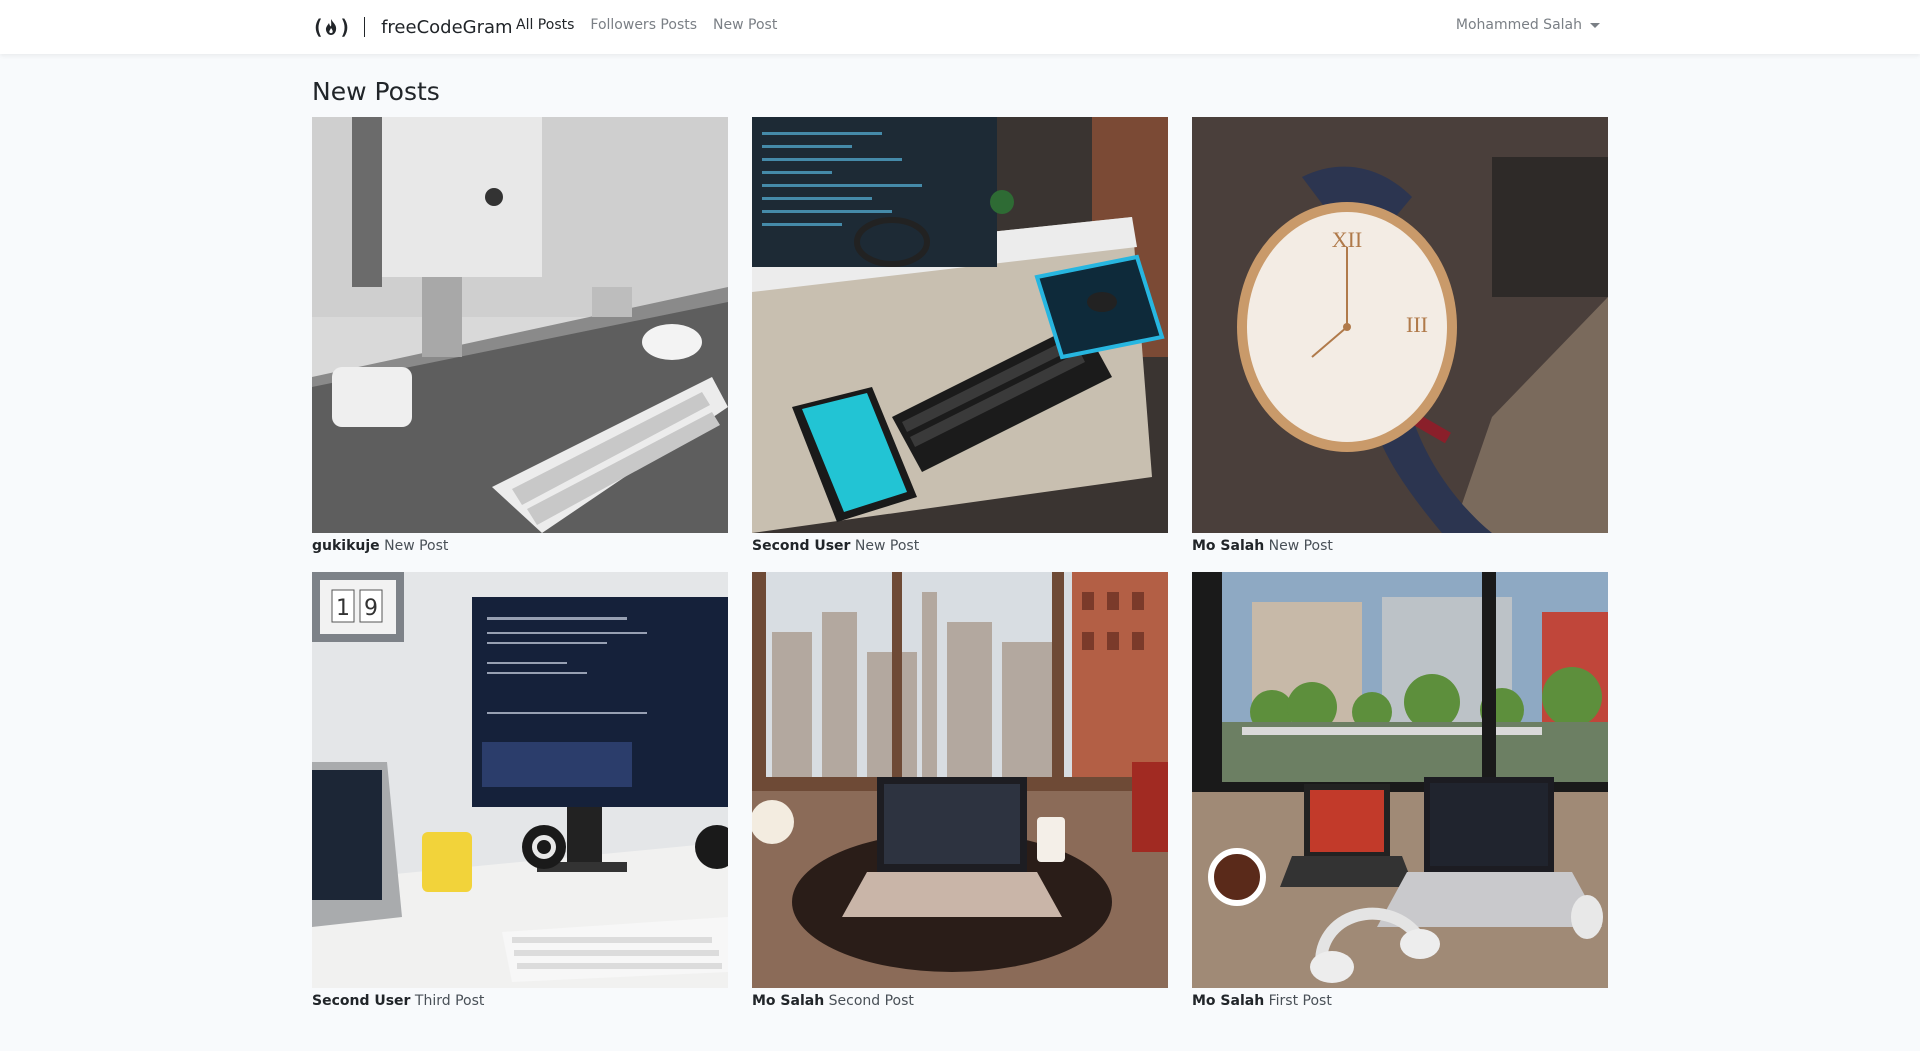 The image size is (1920, 1051). What do you see at coordinates (545, 25) in the screenshot?
I see `nav-all-posts: All Posts` at bounding box center [545, 25].